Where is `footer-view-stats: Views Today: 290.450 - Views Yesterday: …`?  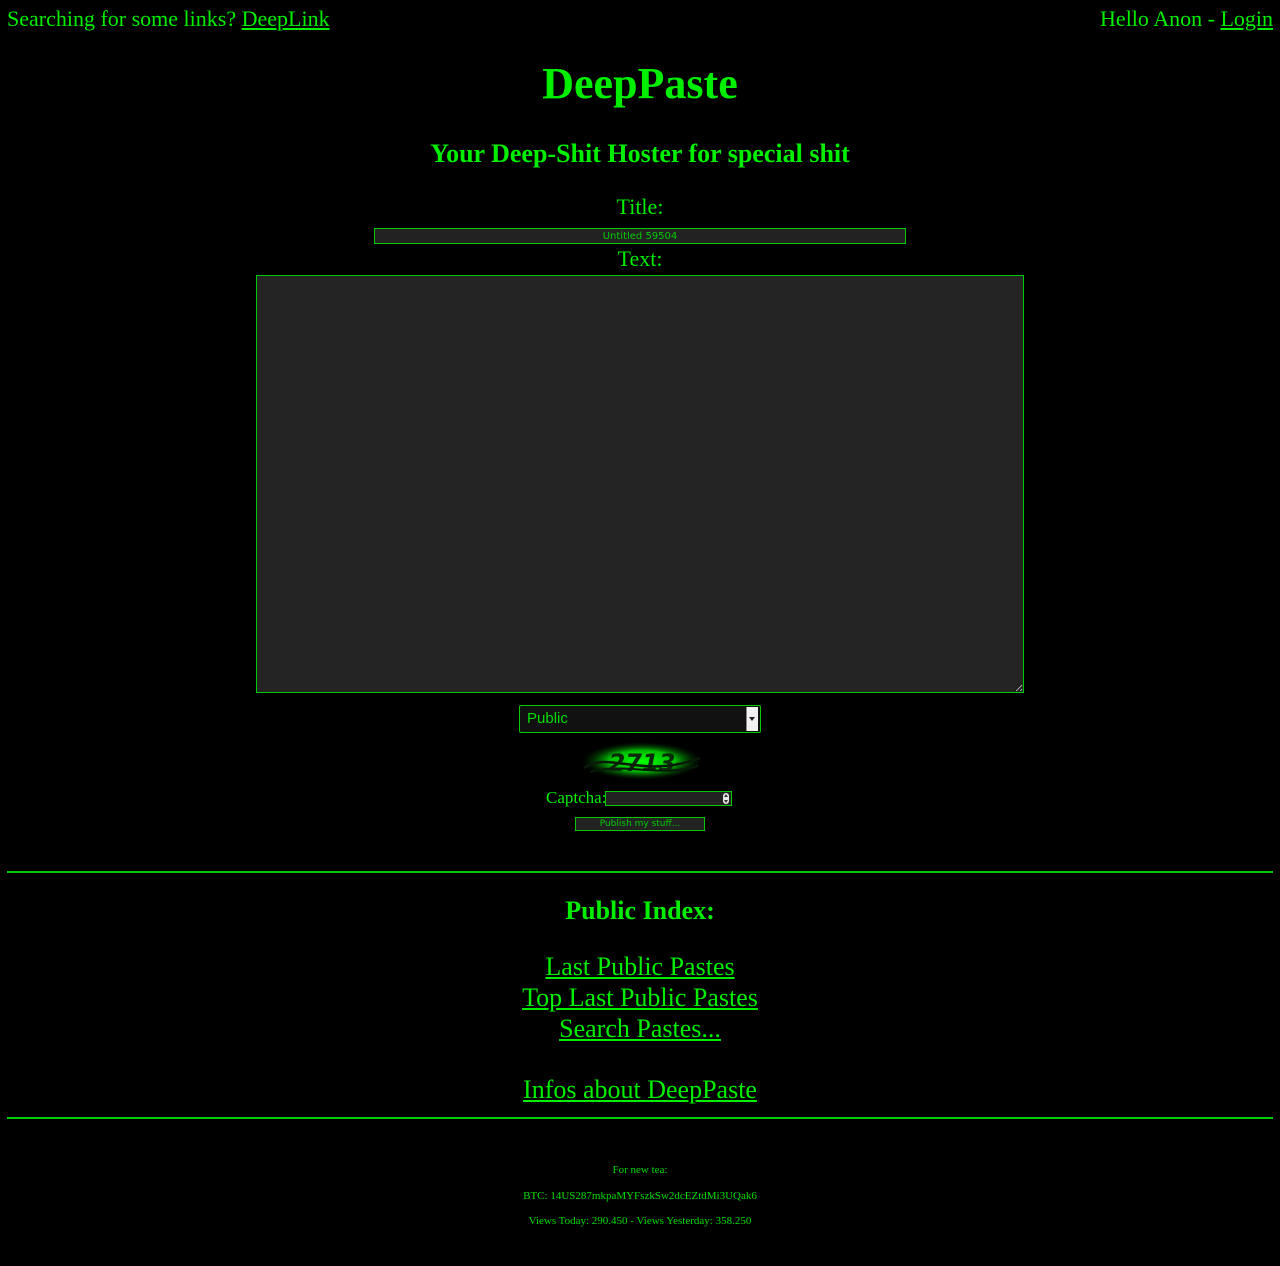
footer-view-stats: Views Today: 290.450 - Views Yesterday: … is located at coordinates (640, 1221).